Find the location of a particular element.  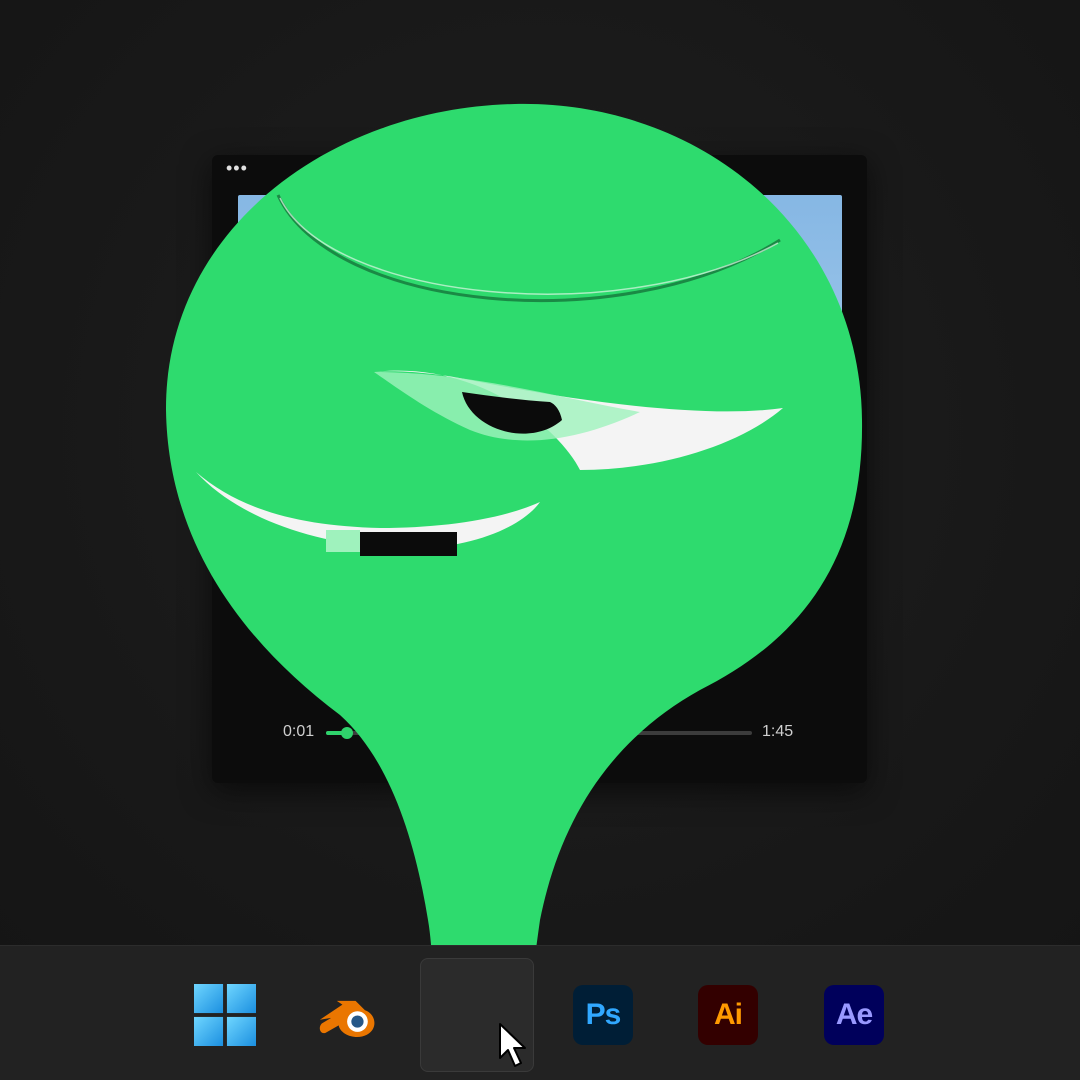

blender-icon is located at coordinates (347, 1018).